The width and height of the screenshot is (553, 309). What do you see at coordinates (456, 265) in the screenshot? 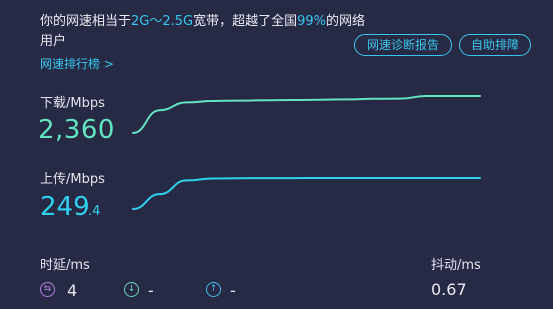
I see `jitter-title: 抖动/ms` at bounding box center [456, 265].